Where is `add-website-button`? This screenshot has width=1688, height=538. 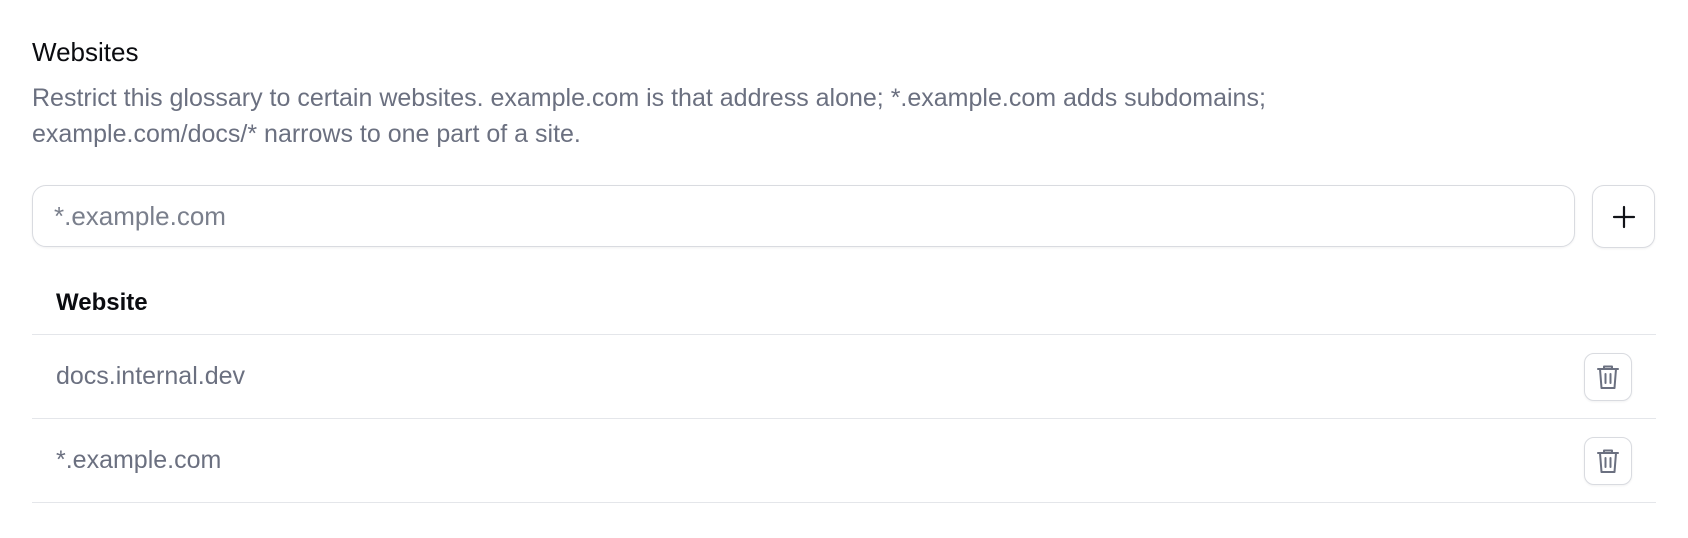
add-website-button is located at coordinates (1623, 216).